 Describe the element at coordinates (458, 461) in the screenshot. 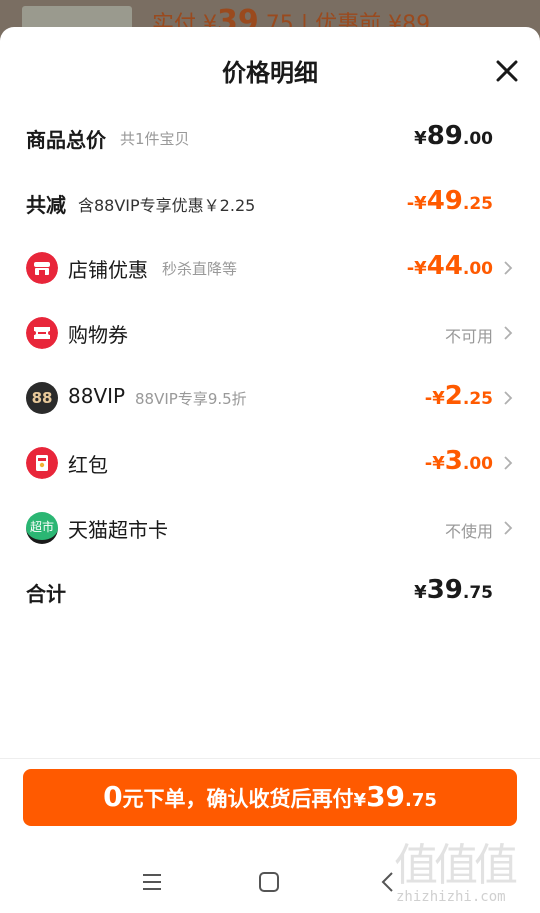

I see `row-amount: -¥3.00` at that location.